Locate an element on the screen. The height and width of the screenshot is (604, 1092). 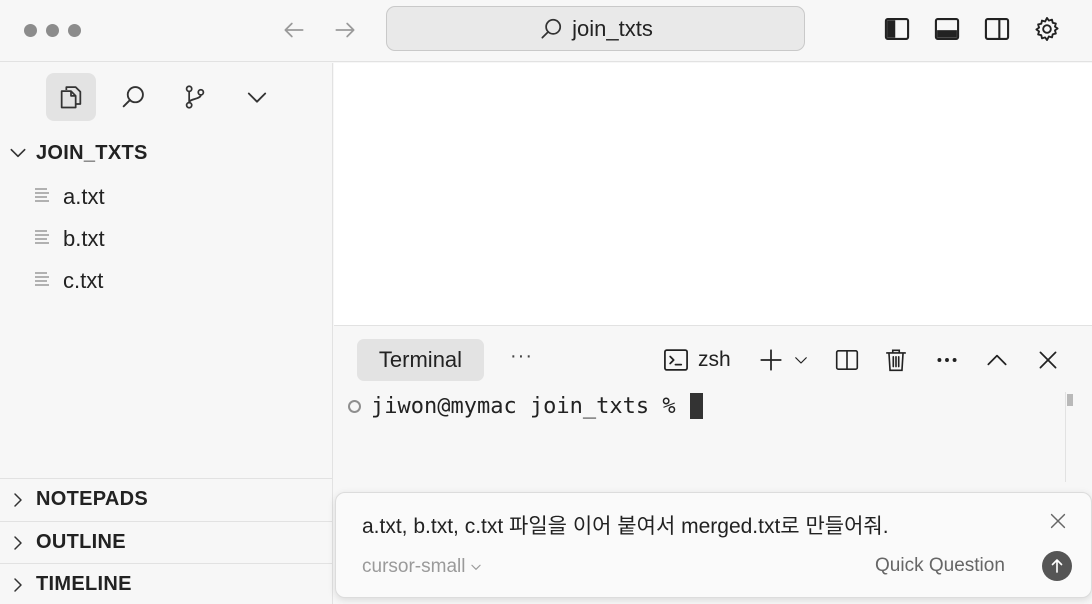
toggle-sidebar-icon is located at coordinates (897, 29).